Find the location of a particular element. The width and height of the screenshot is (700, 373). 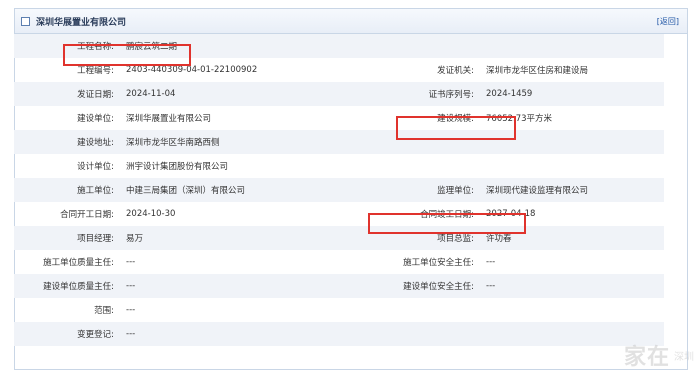

label-2: 证书序列号: is located at coordinates (451, 95).